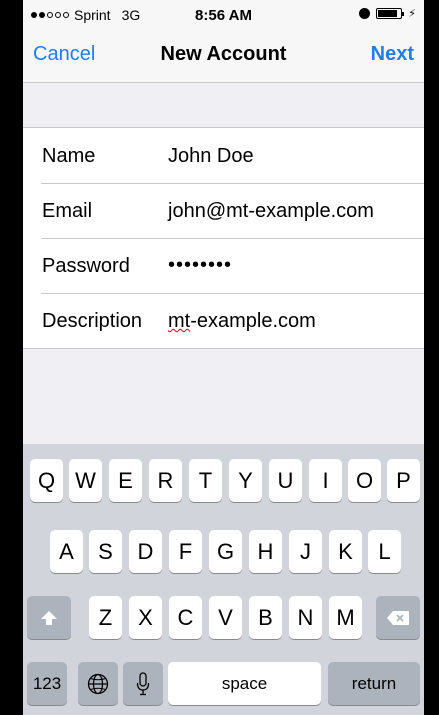 Image resolution: width=439 pixels, height=715 pixels. What do you see at coordinates (86, 266) in the screenshot?
I see `password-label: Password` at bounding box center [86, 266].